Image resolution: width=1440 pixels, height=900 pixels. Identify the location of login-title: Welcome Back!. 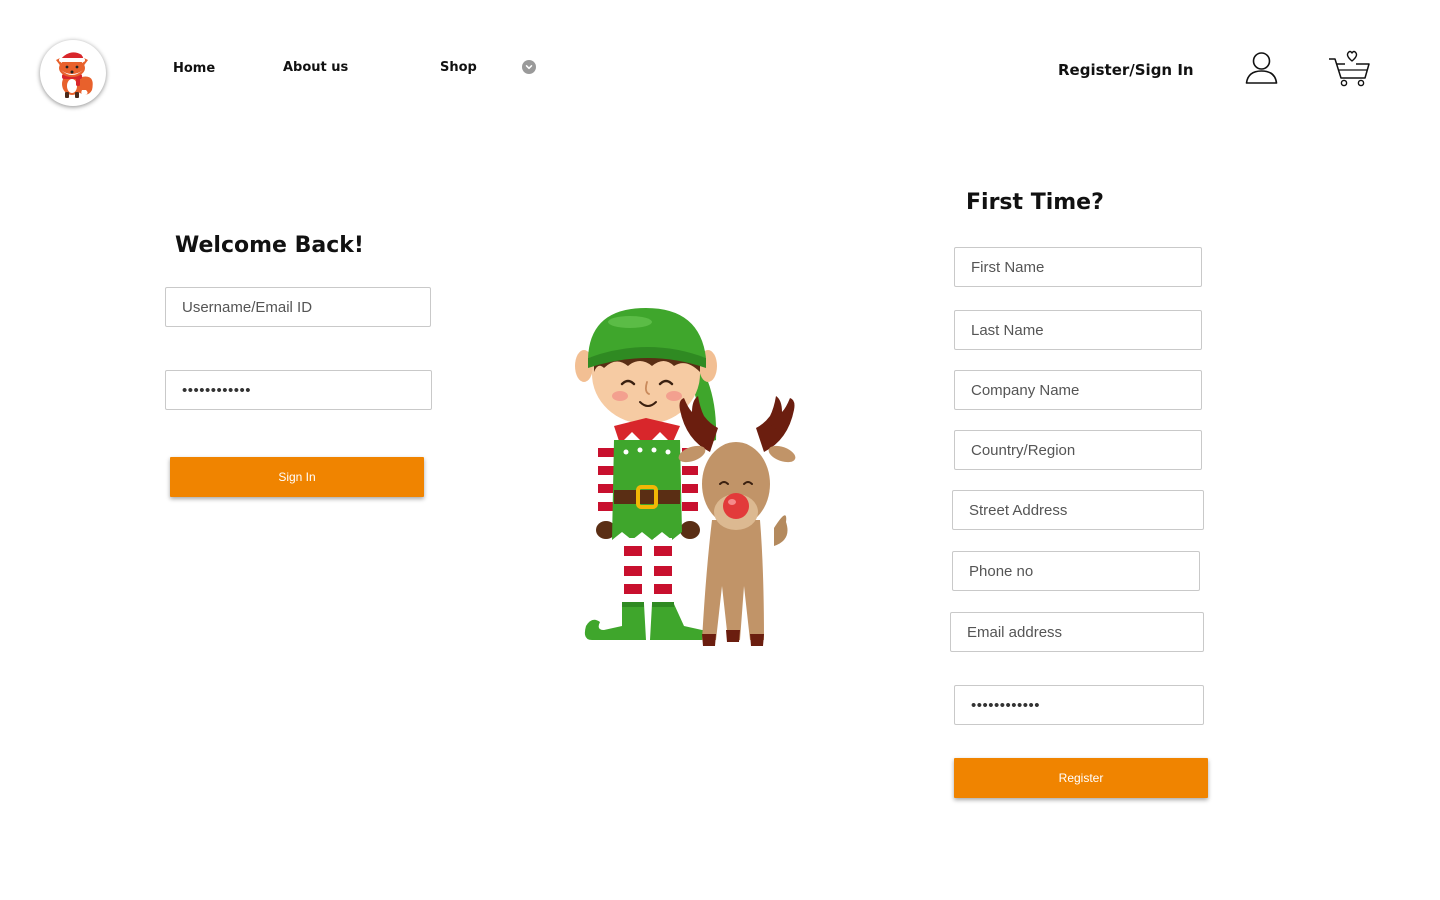
(269, 245).